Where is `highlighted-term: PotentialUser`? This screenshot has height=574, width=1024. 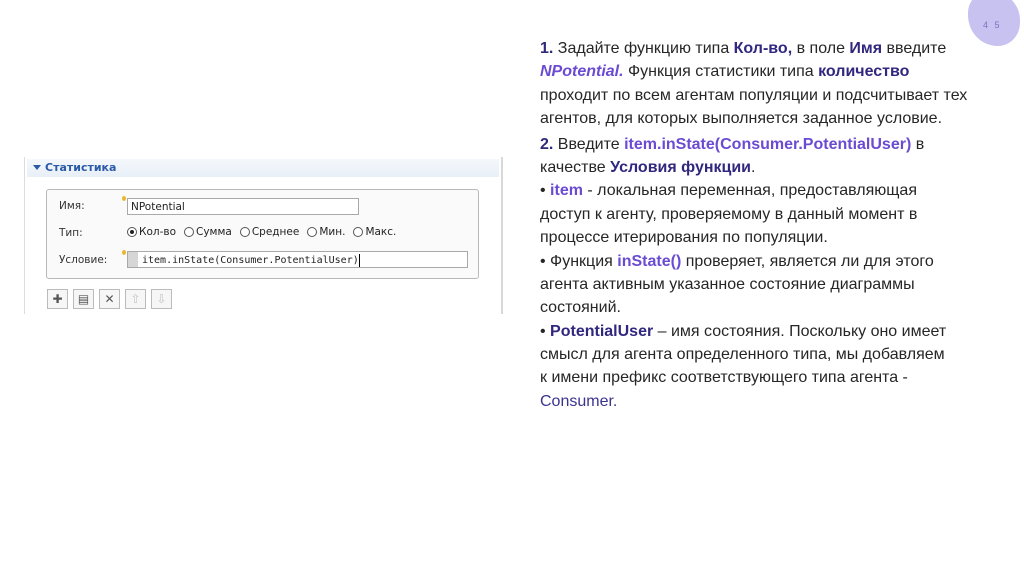
highlighted-term: PotentialUser is located at coordinates (602, 331).